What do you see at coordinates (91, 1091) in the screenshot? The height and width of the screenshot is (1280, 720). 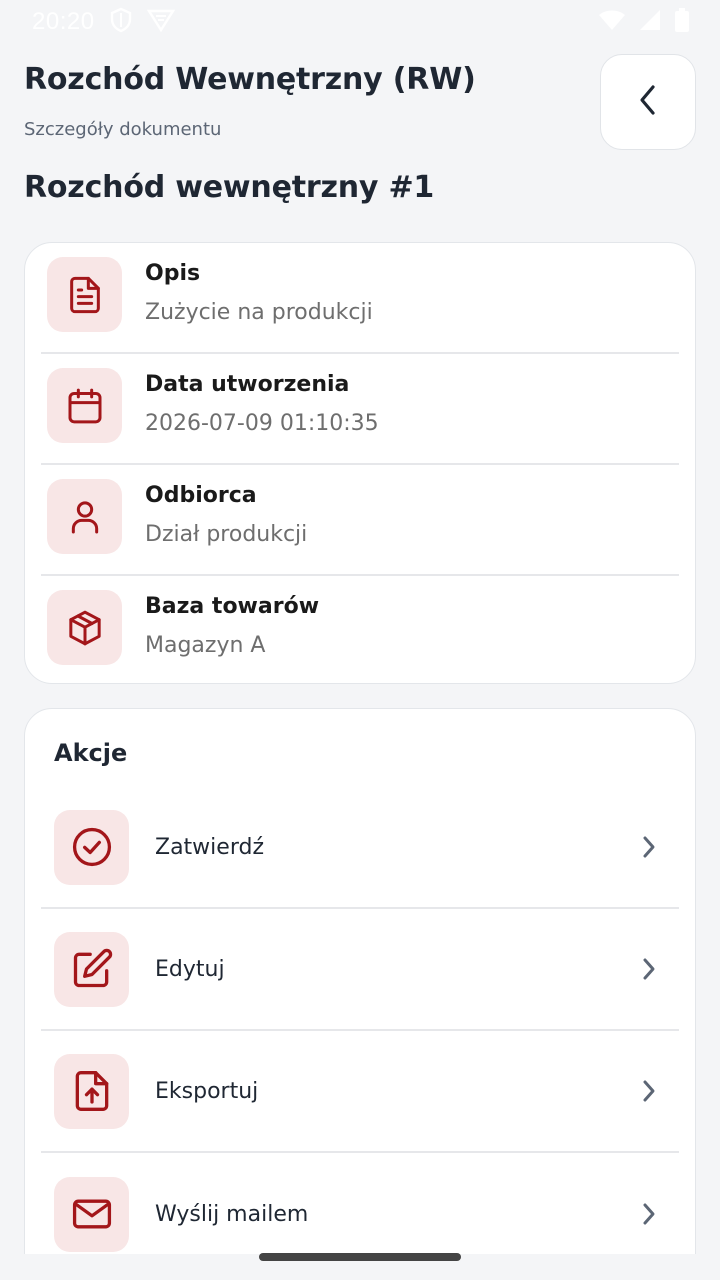 I see `file-upload-icon` at bounding box center [91, 1091].